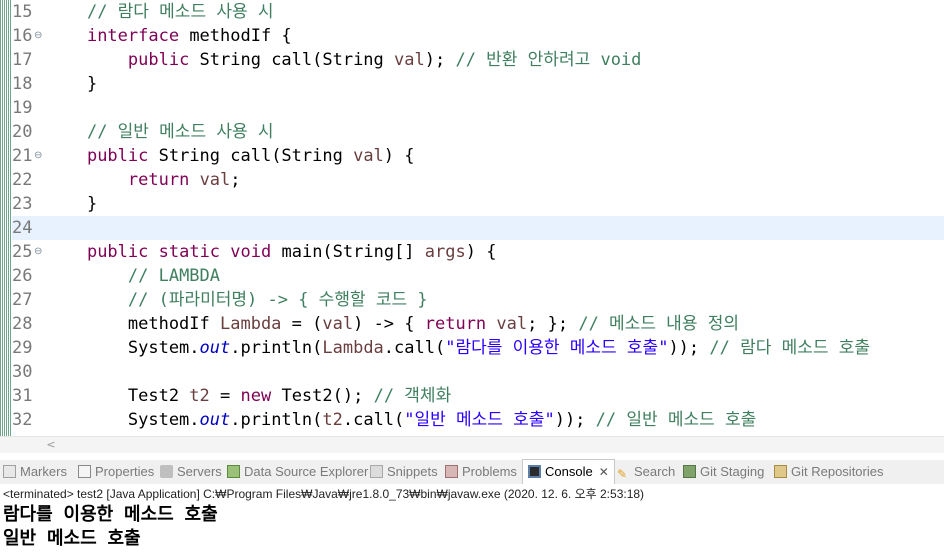  I want to click on tab-console: Console ✕, so click(568, 471).